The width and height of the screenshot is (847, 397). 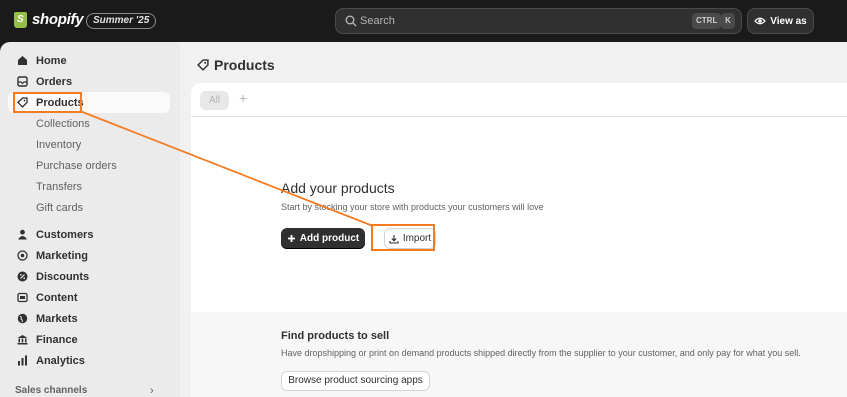 What do you see at coordinates (22, 255) in the screenshot?
I see `target-icon` at bounding box center [22, 255].